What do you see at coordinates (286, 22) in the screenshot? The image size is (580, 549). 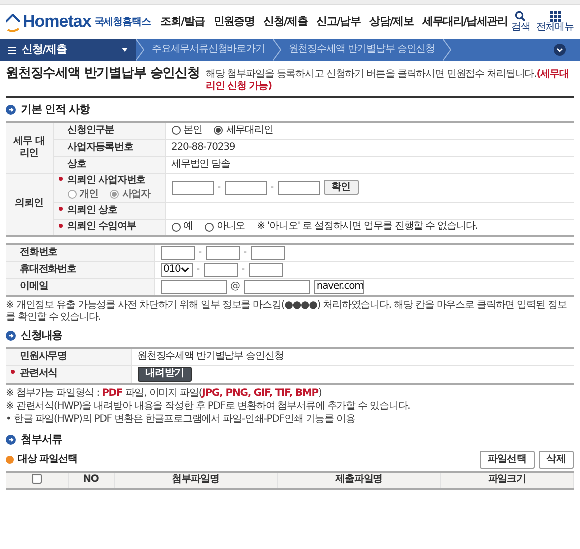 I see `nav-item: 신청/제출` at bounding box center [286, 22].